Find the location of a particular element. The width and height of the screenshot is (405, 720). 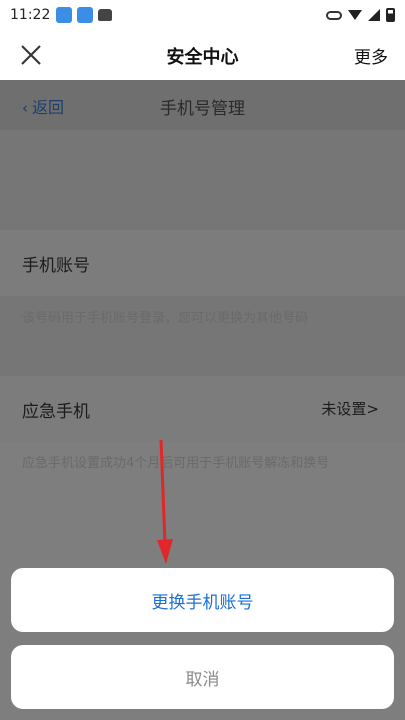

emergency-phone-description: 应急手机设置成功4个月后可用于手机账号解冻和换号 is located at coordinates (176, 463).